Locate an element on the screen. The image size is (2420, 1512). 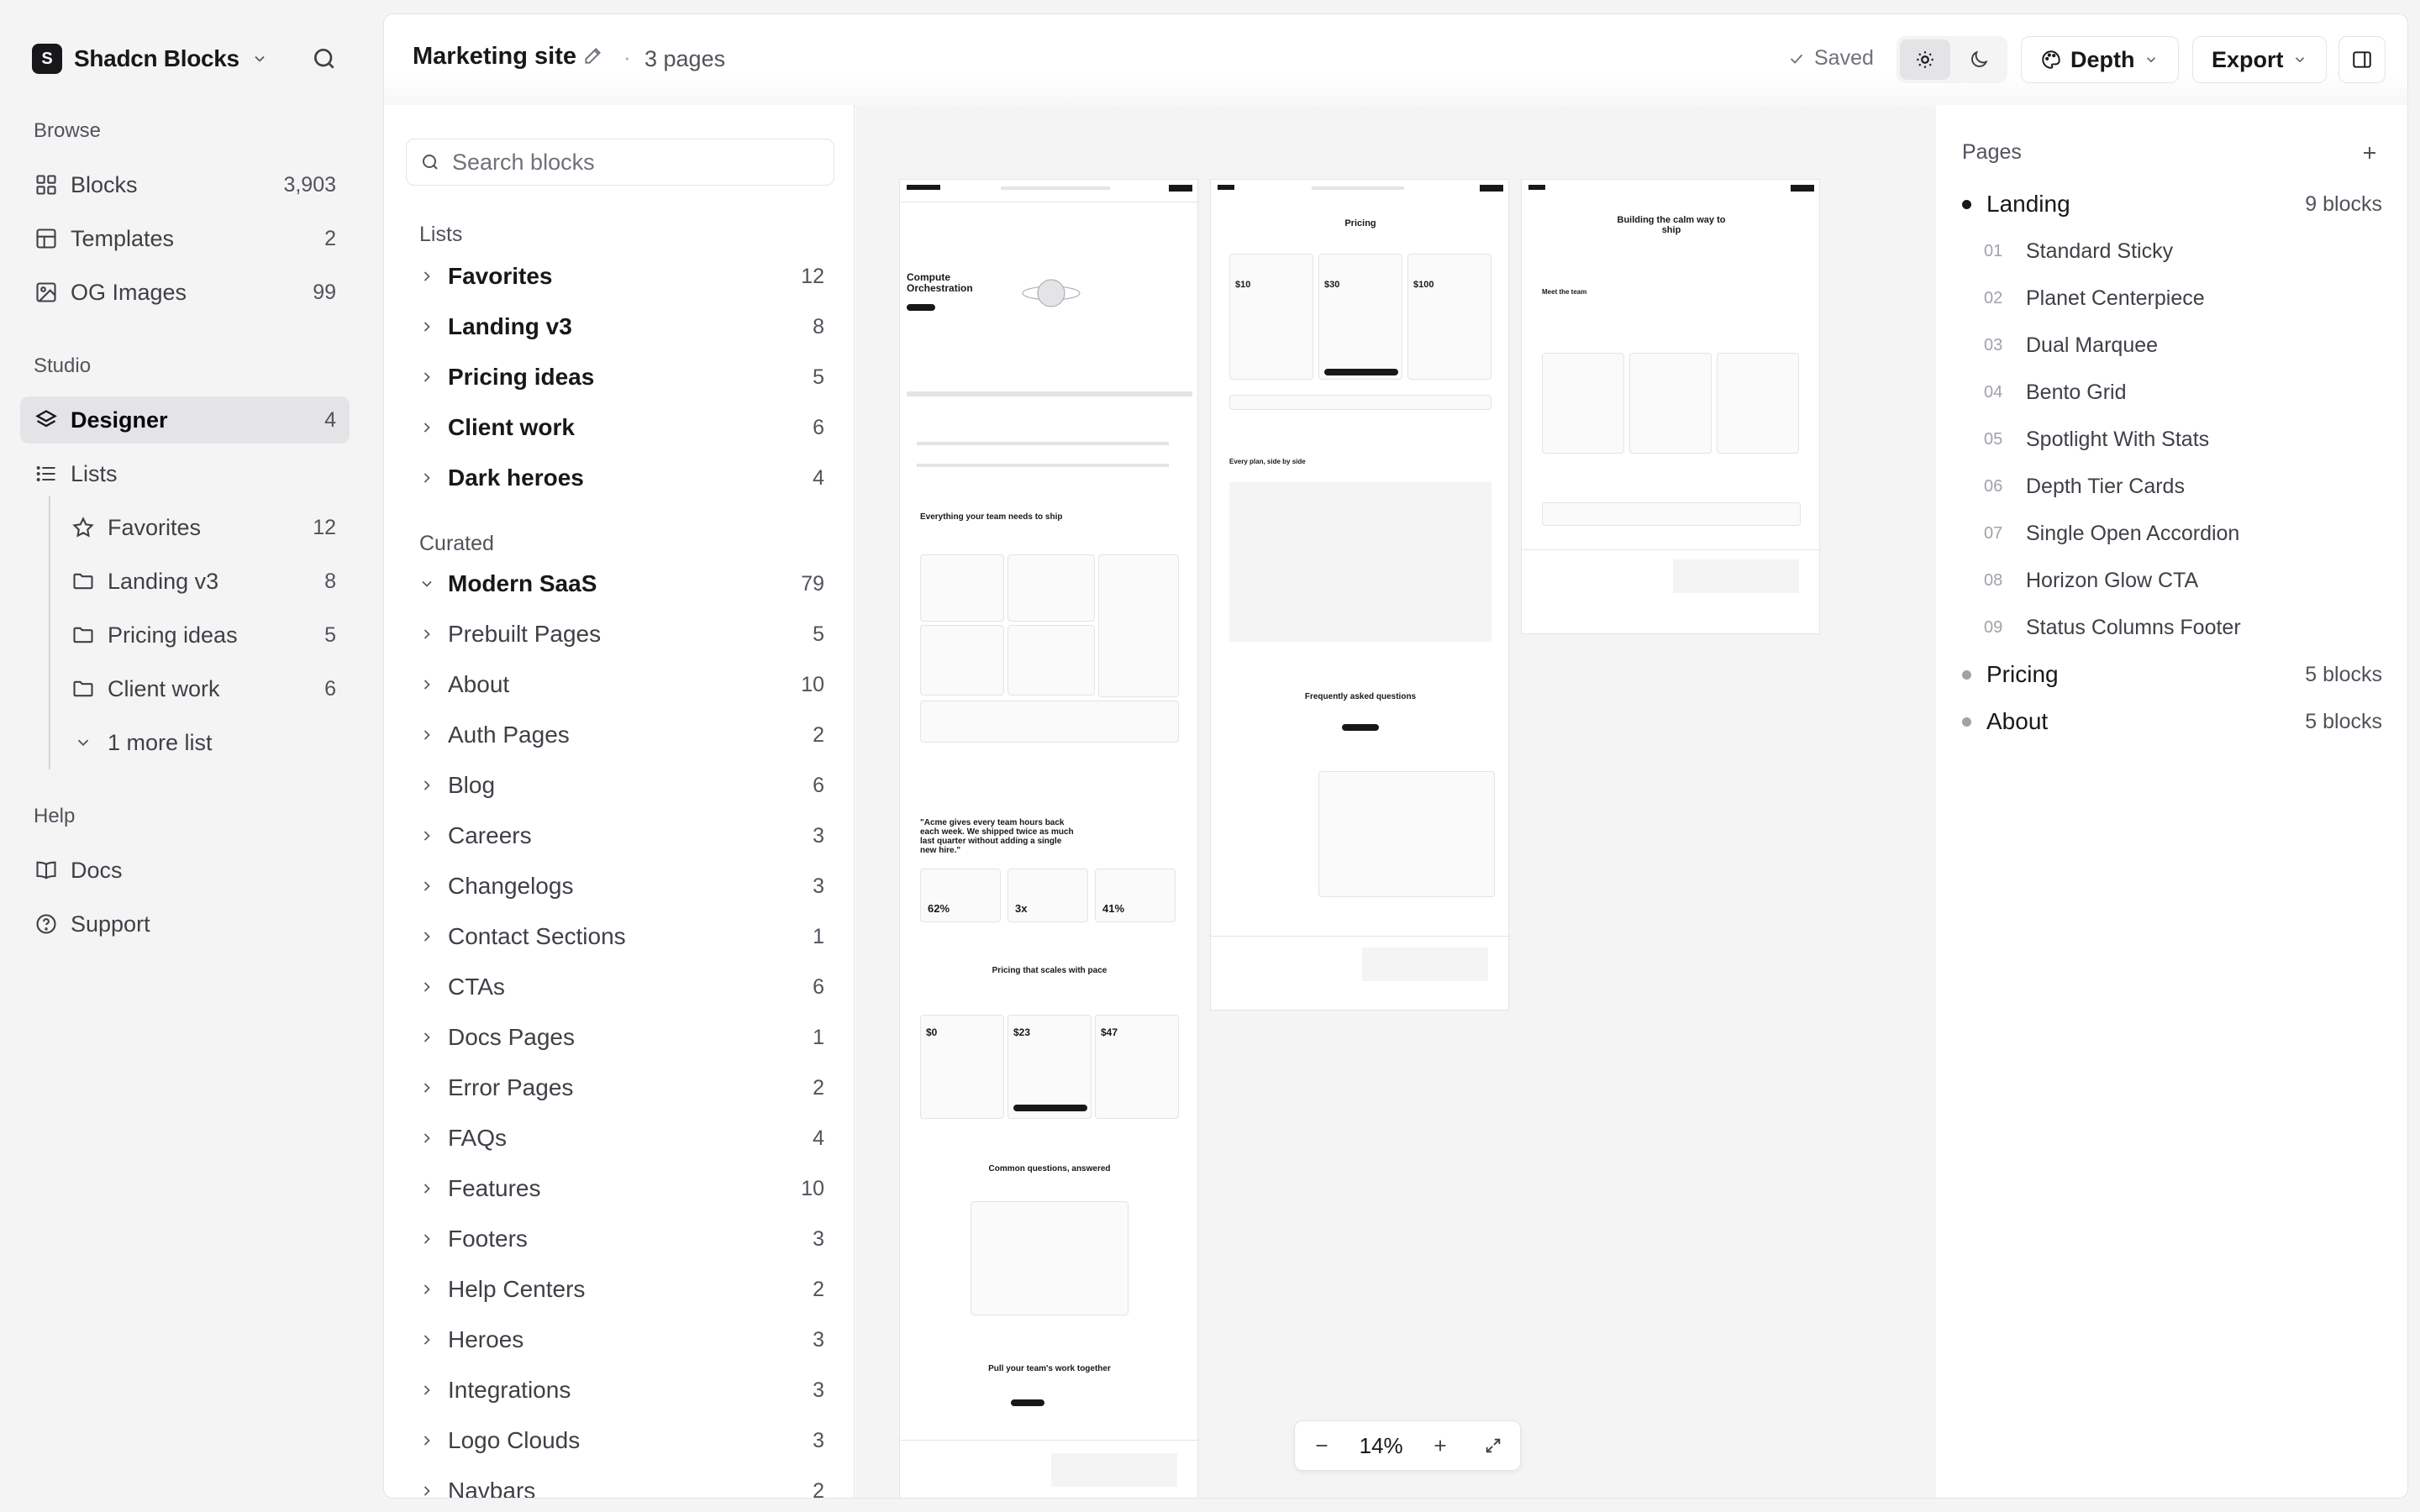
block-search-input is located at coordinates (643, 162).